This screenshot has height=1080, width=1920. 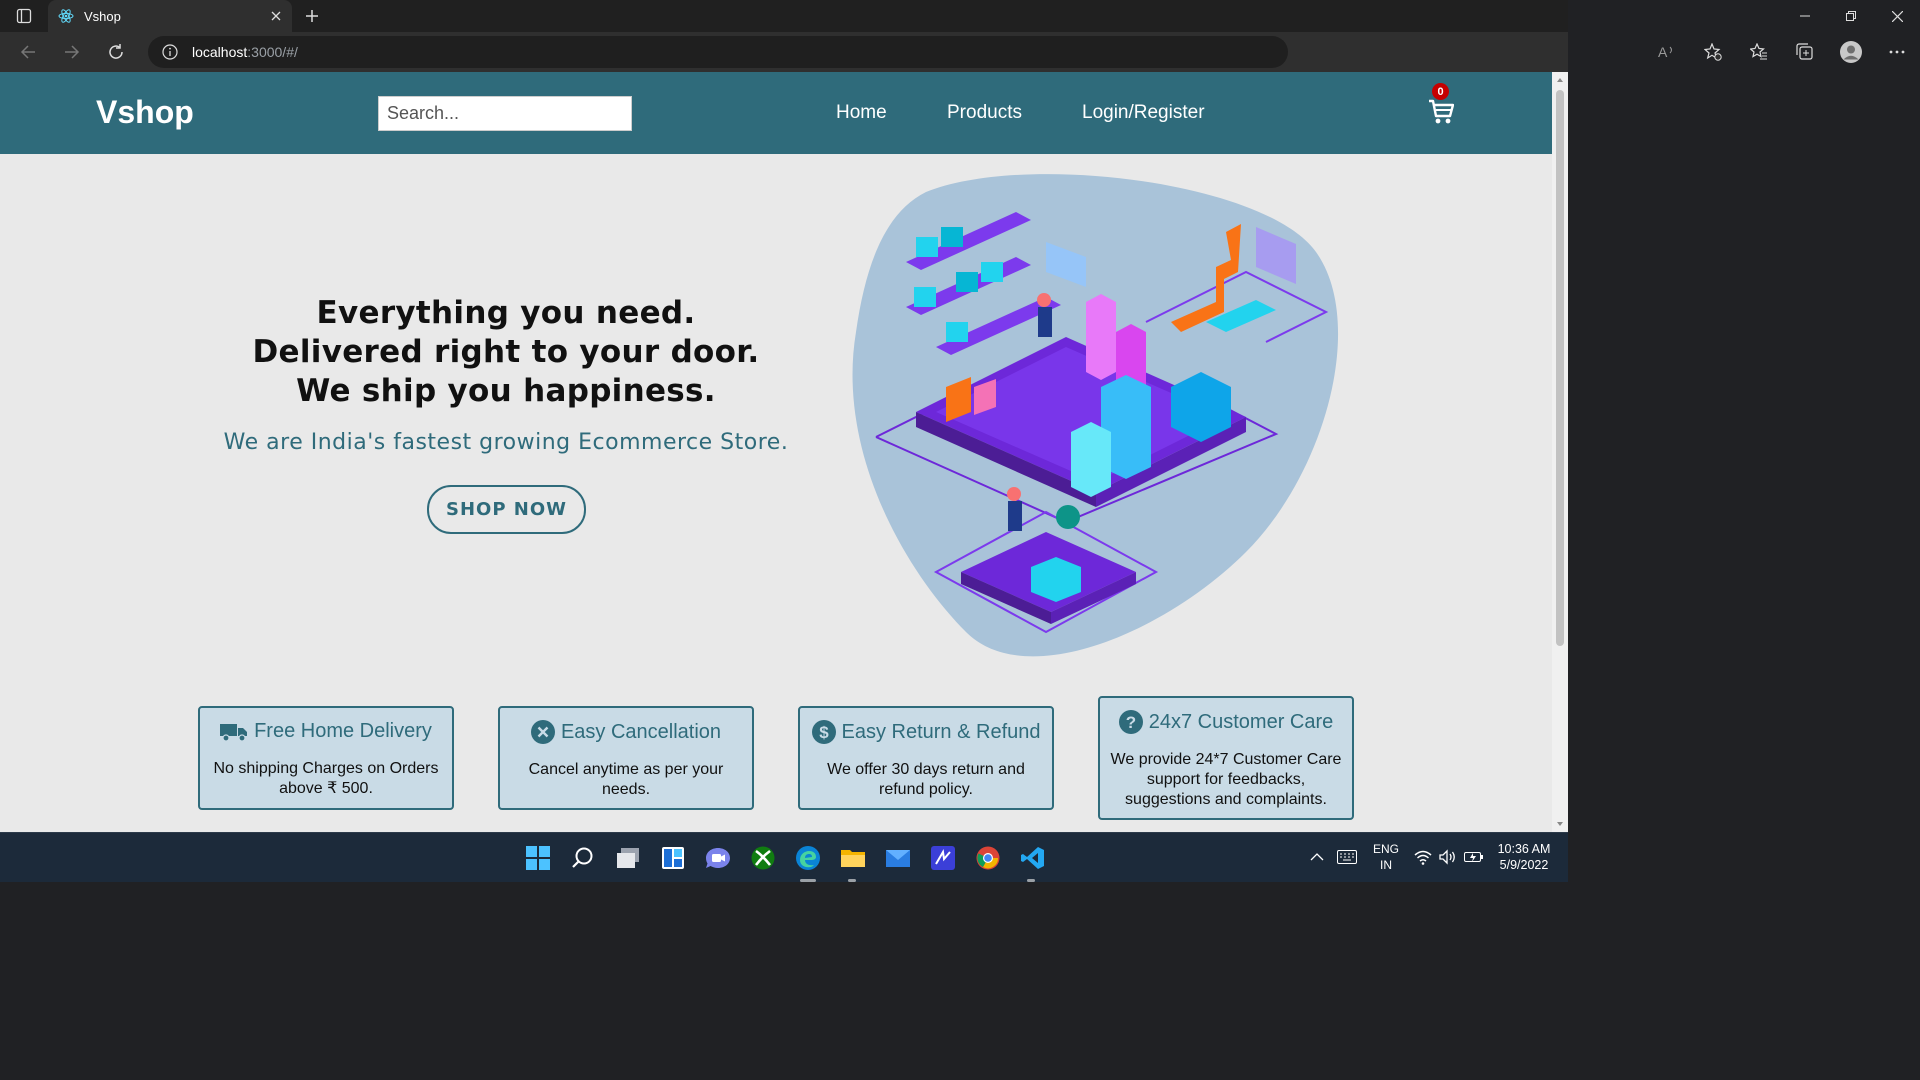 What do you see at coordinates (784, 857) in the screenshot?
I see `windows-taskbar: ENG IN 10:36 AM 5/9/2022` at bounding box center [784, 857].